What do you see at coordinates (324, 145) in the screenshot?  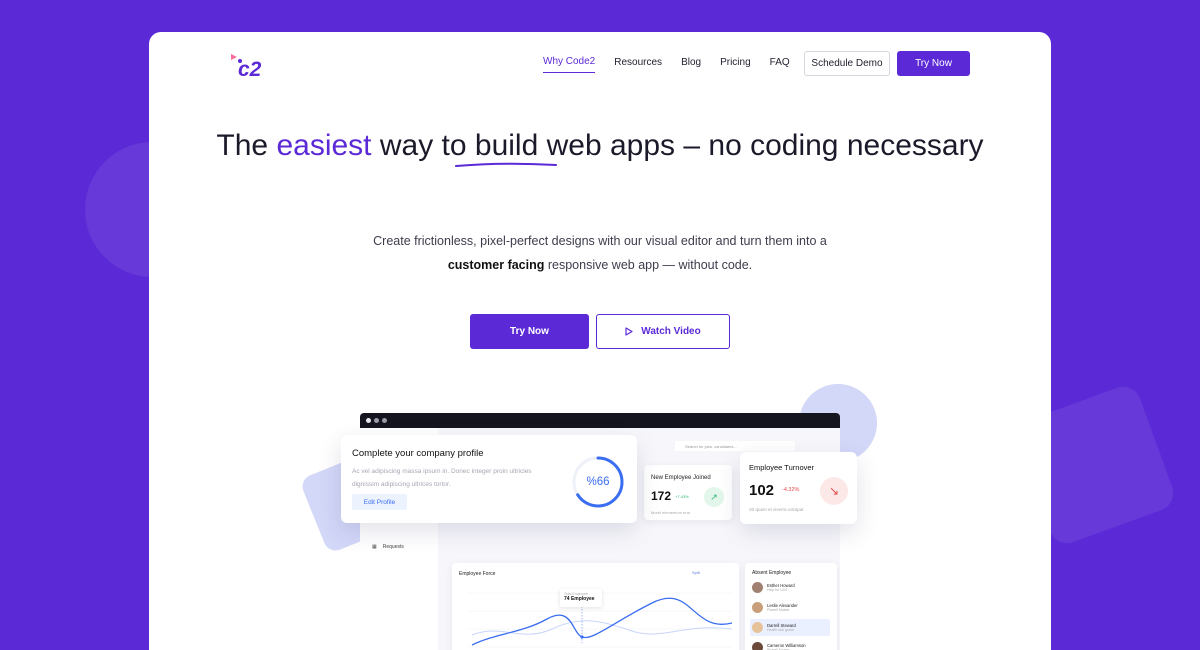 I see `headline-highlight: easiest` at bounding box center [324, 145].